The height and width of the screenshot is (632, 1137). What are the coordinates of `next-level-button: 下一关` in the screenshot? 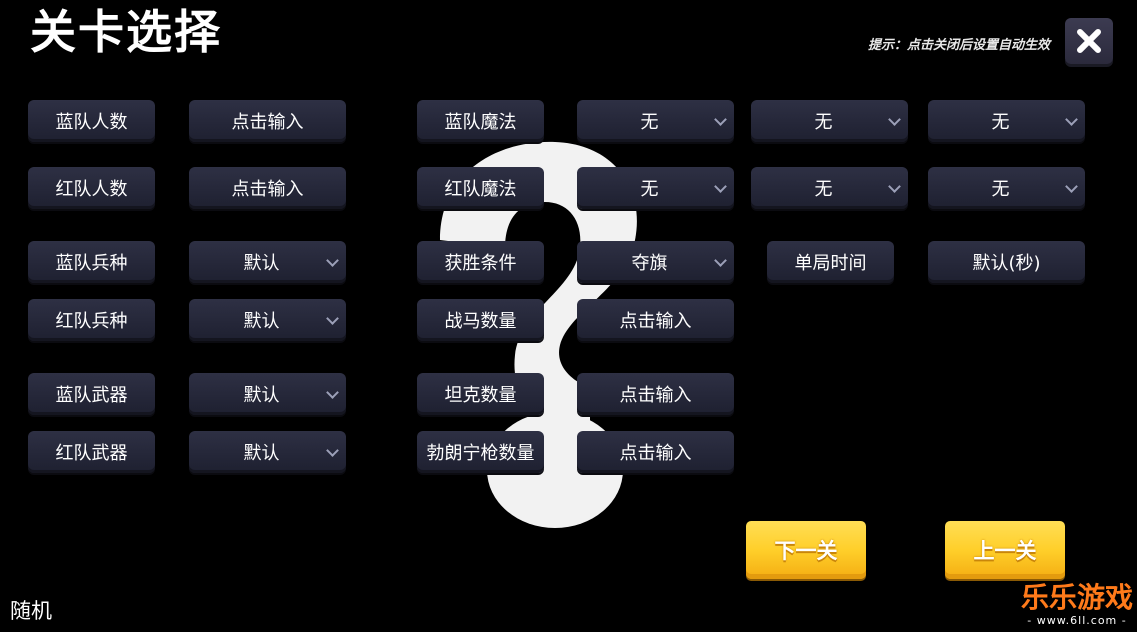 It's located at (806, 550).